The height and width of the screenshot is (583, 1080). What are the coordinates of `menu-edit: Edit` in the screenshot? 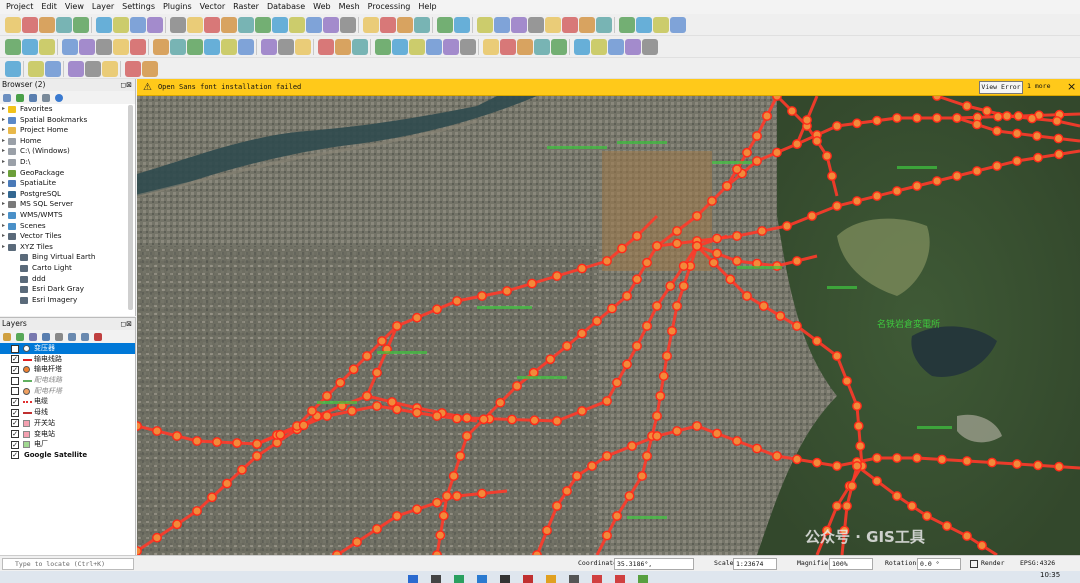 It's located at (49, 7).